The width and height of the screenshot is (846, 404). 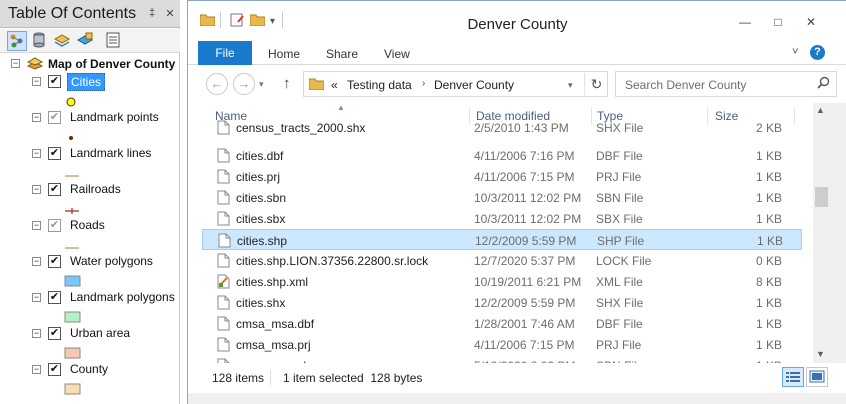 I want to click on navigation-pane, so click(x=195, y=233).